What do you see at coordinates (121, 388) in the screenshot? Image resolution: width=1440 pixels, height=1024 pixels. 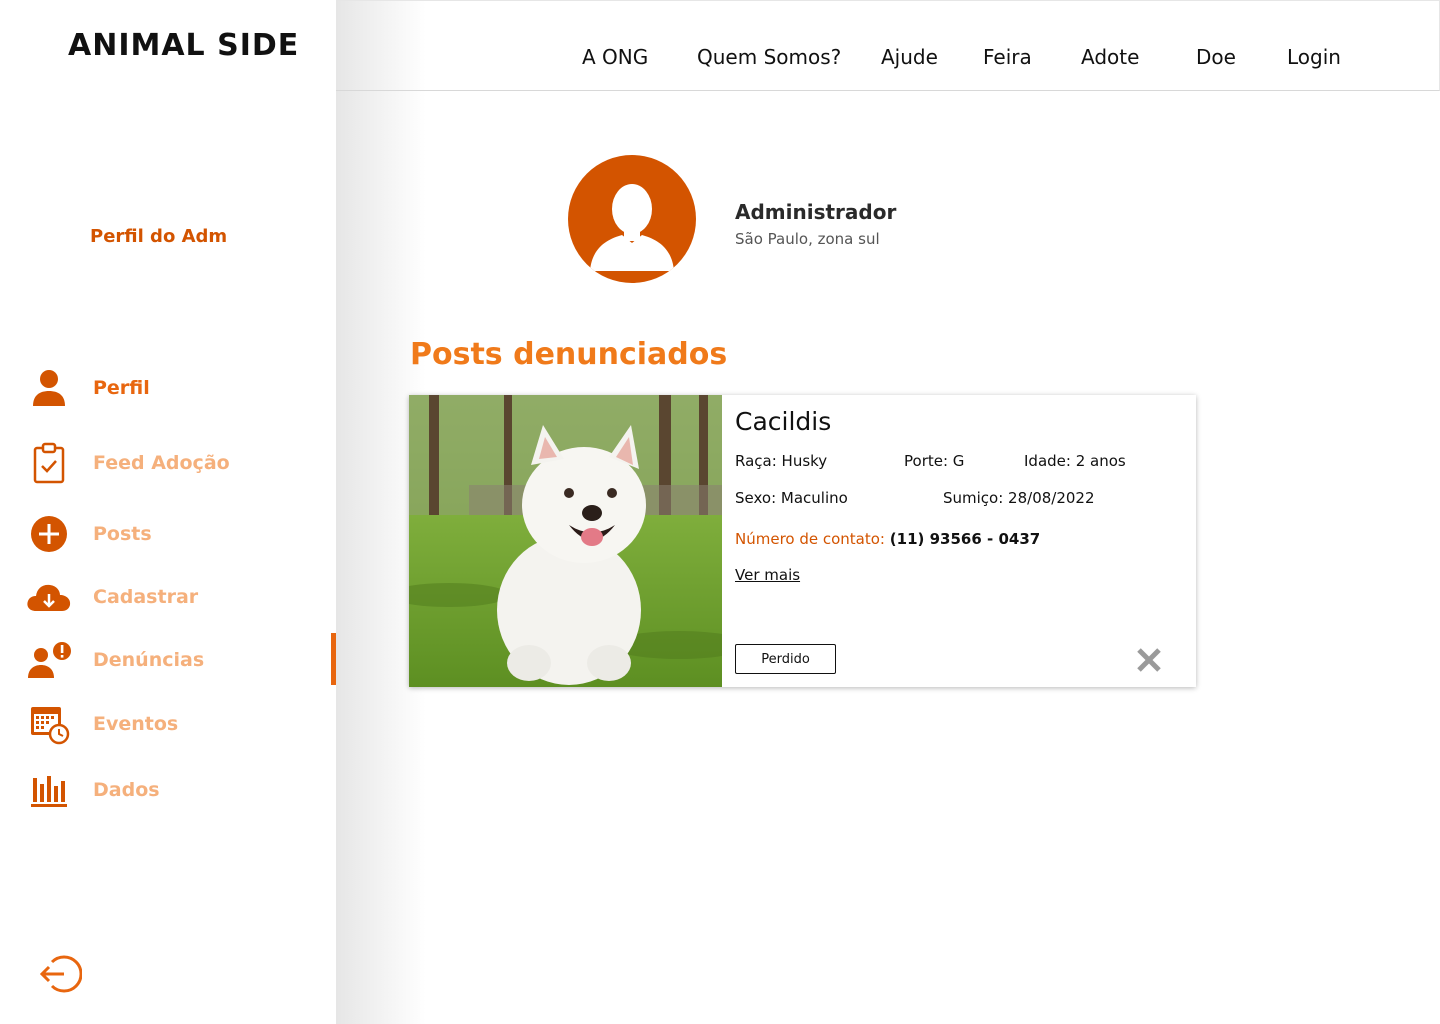 I see `sidebar-item-label: Perfil` at bounding box center [121, 388].